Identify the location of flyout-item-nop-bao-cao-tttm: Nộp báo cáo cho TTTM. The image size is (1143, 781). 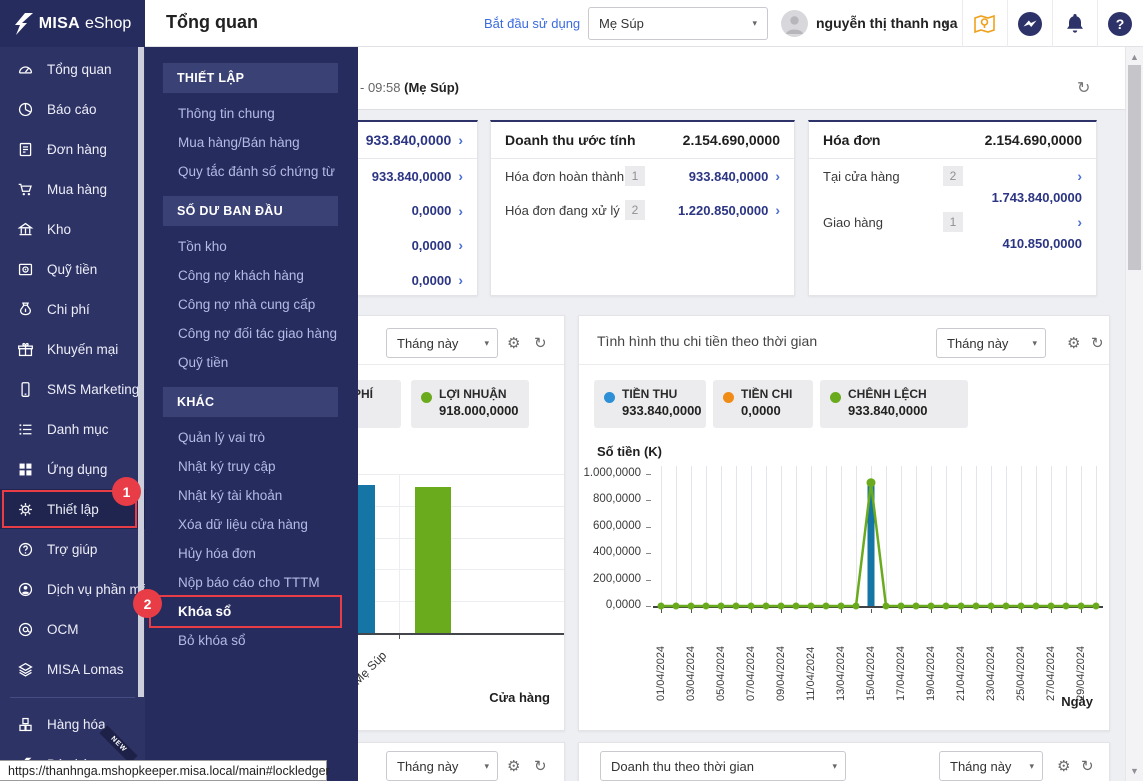
(251, 582).